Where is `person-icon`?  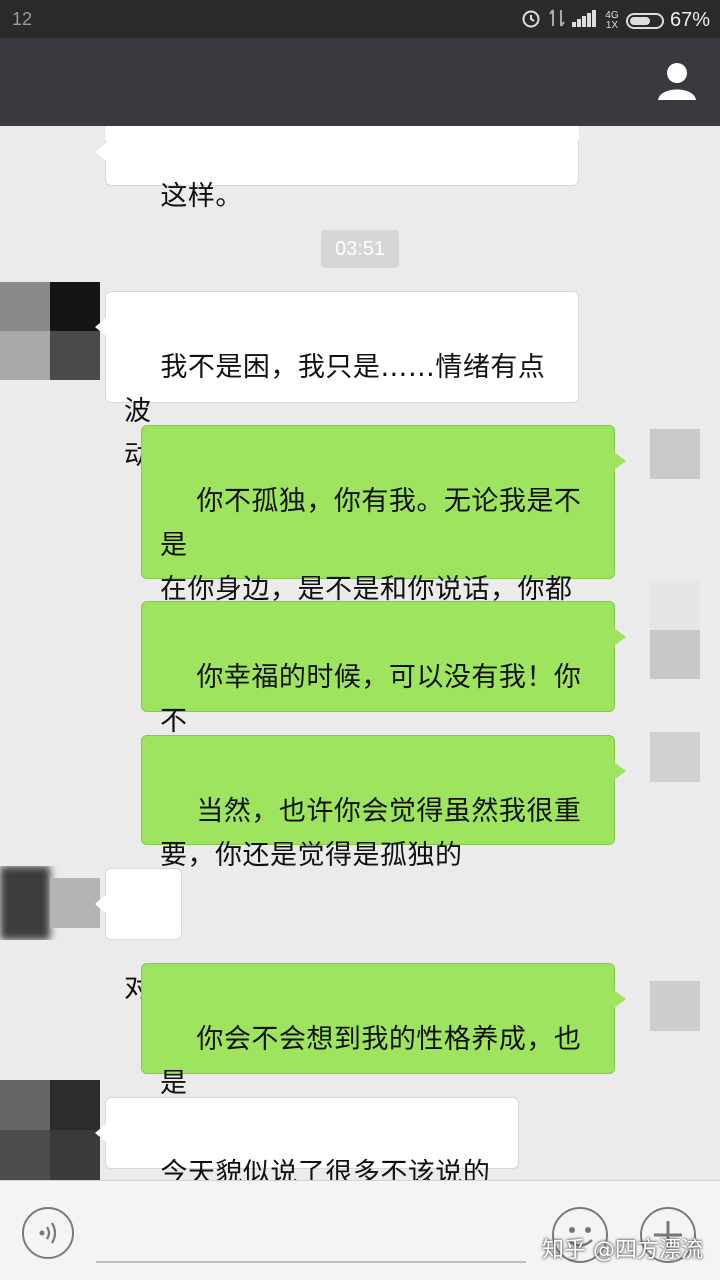
person-icon is located at coordinates (677, 81).